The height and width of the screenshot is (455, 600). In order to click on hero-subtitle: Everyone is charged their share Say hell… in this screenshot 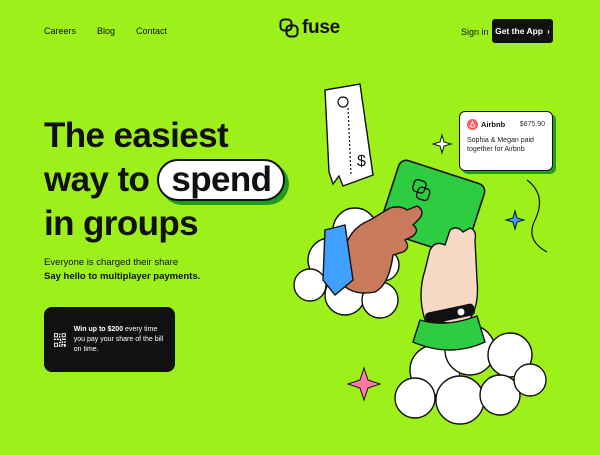, I will do `click(122, 270)`.